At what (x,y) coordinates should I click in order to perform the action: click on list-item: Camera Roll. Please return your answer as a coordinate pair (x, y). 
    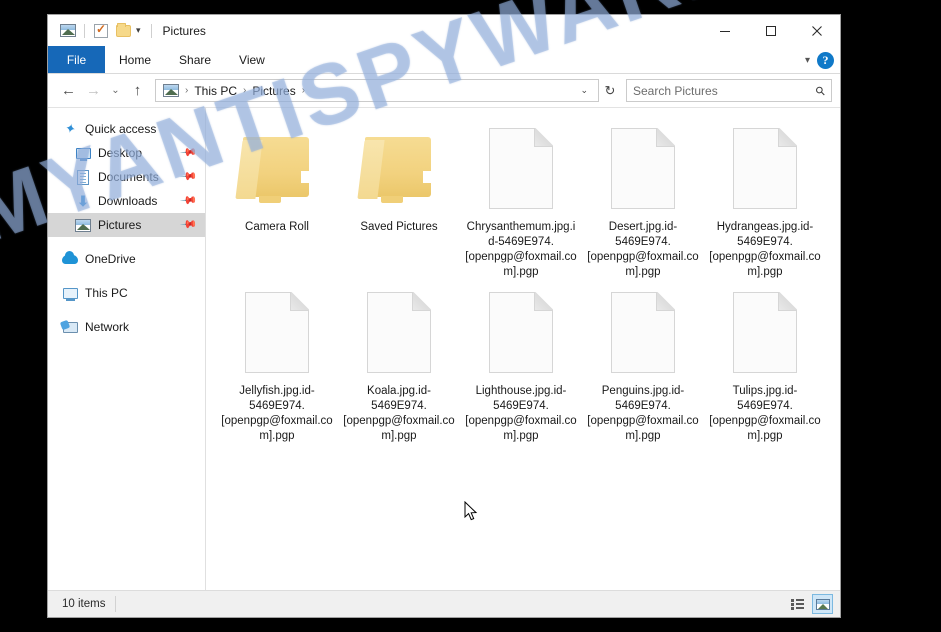
    Looking at the image, I should click on (277, 198).